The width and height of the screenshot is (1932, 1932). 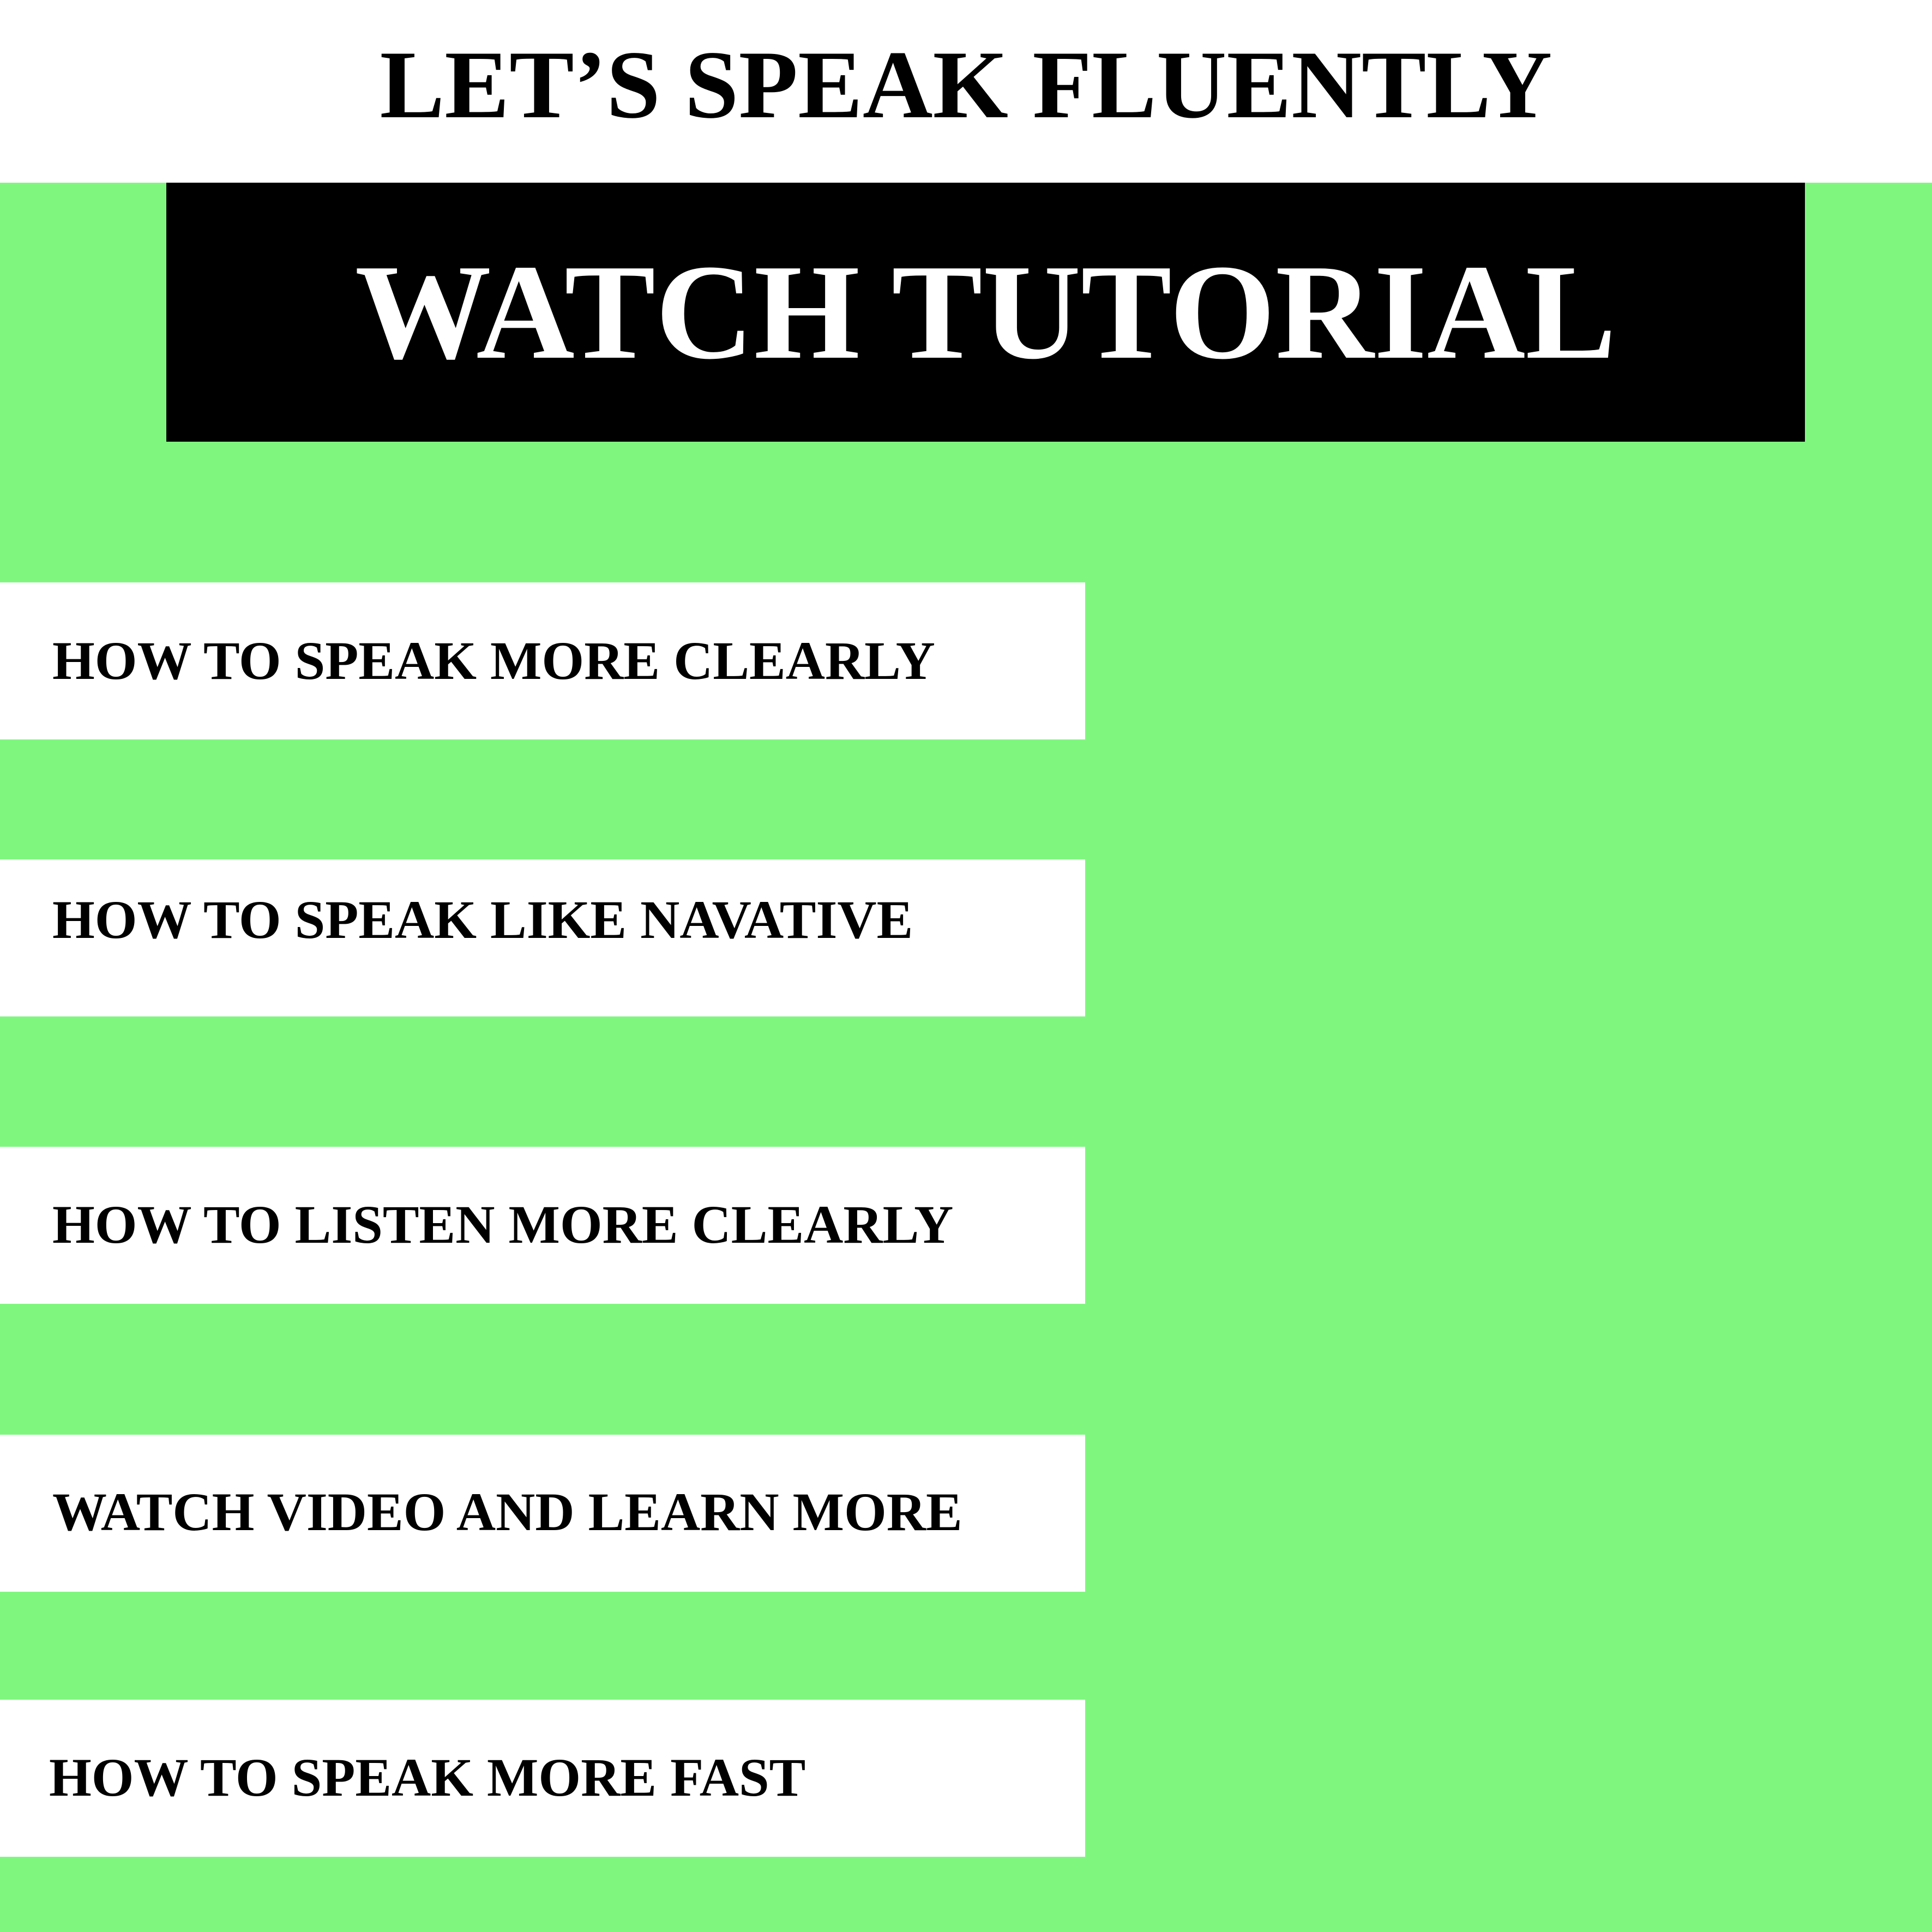 What do you see at coordinates (507, 1512) in the screenshot?
I see `menu-item-label: WATCH VIDEO AND LEARN MORE` at bounding box center [507, 1512].